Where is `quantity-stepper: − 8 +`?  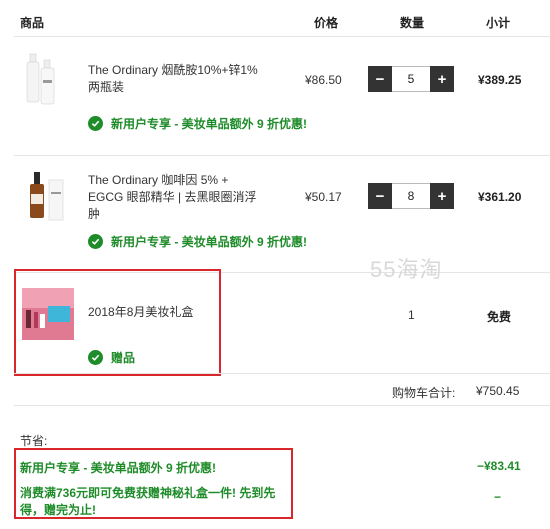 quantity-stepper: − 8 + is located at coordinates (411, 196).